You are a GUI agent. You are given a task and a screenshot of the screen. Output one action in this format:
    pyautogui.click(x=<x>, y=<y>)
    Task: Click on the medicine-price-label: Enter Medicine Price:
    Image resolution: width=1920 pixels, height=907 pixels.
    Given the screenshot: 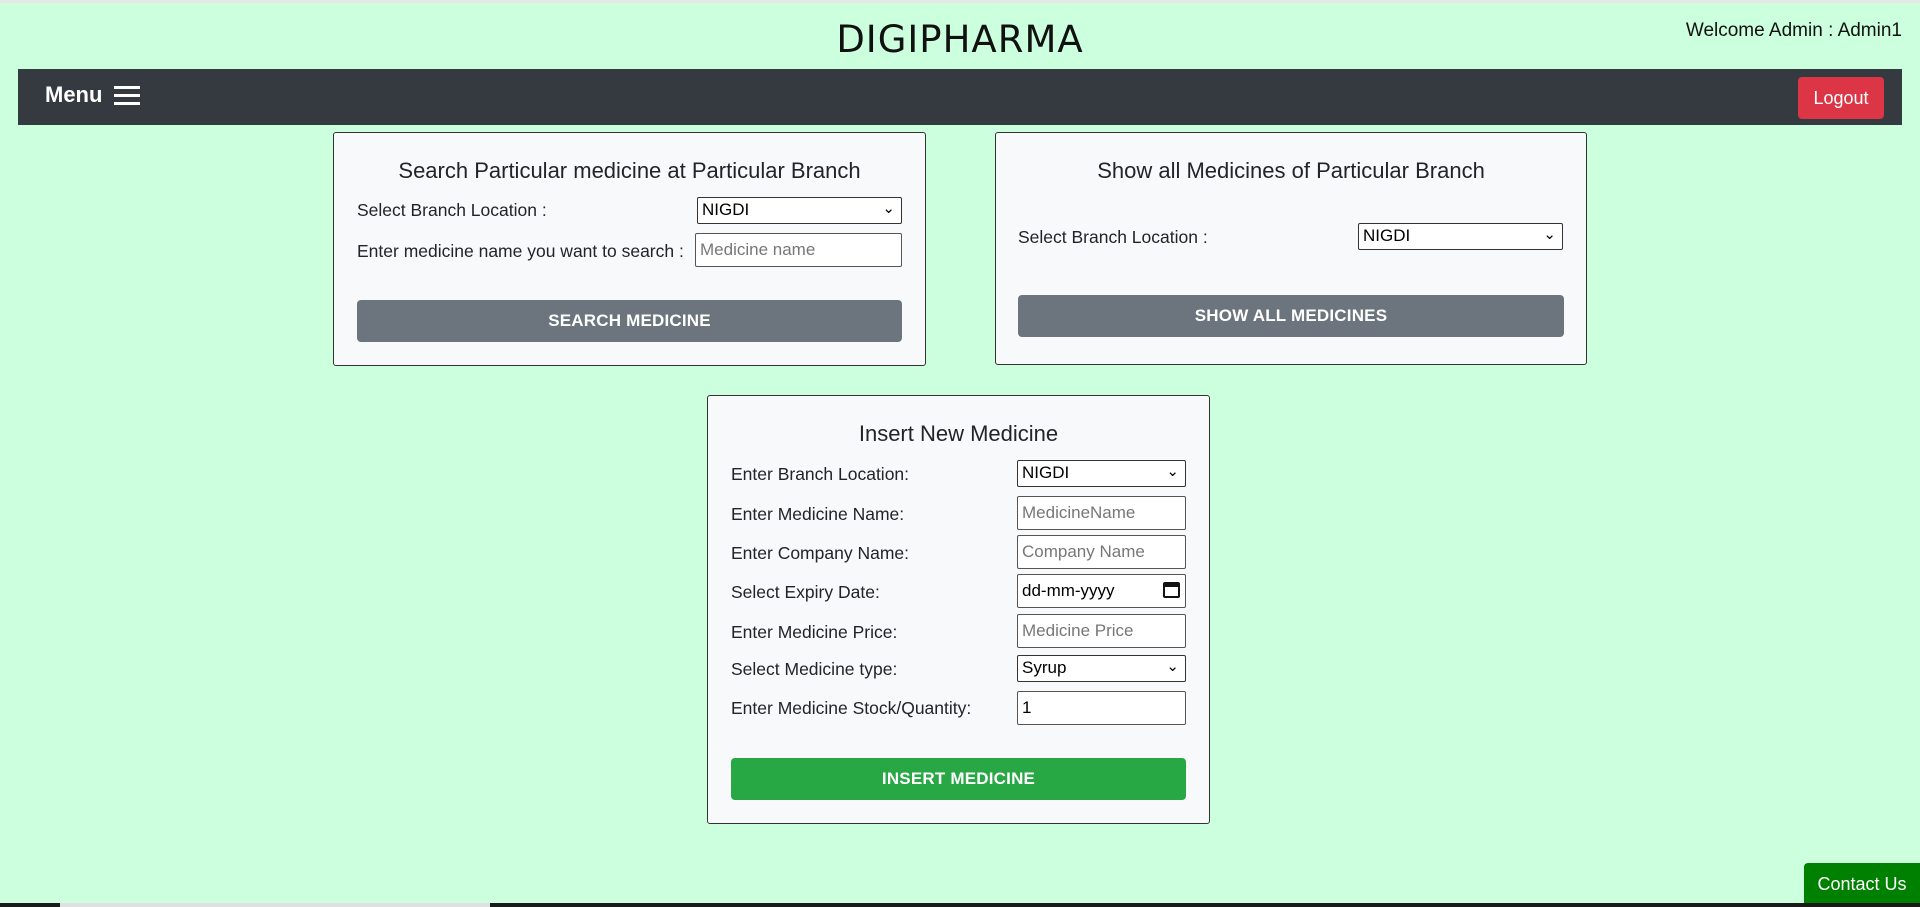 What is the action you would take?
    pyautogui.click(x=814, y=632)
    